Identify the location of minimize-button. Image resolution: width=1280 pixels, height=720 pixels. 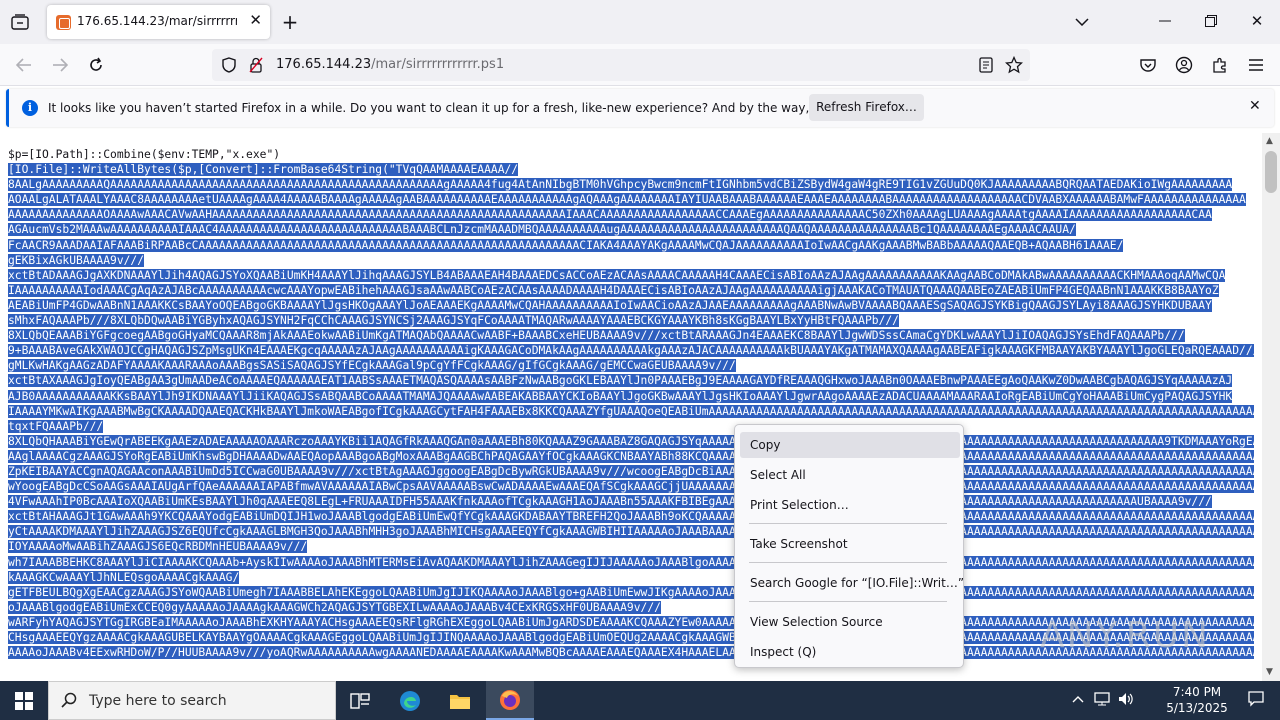
(1165, 21).